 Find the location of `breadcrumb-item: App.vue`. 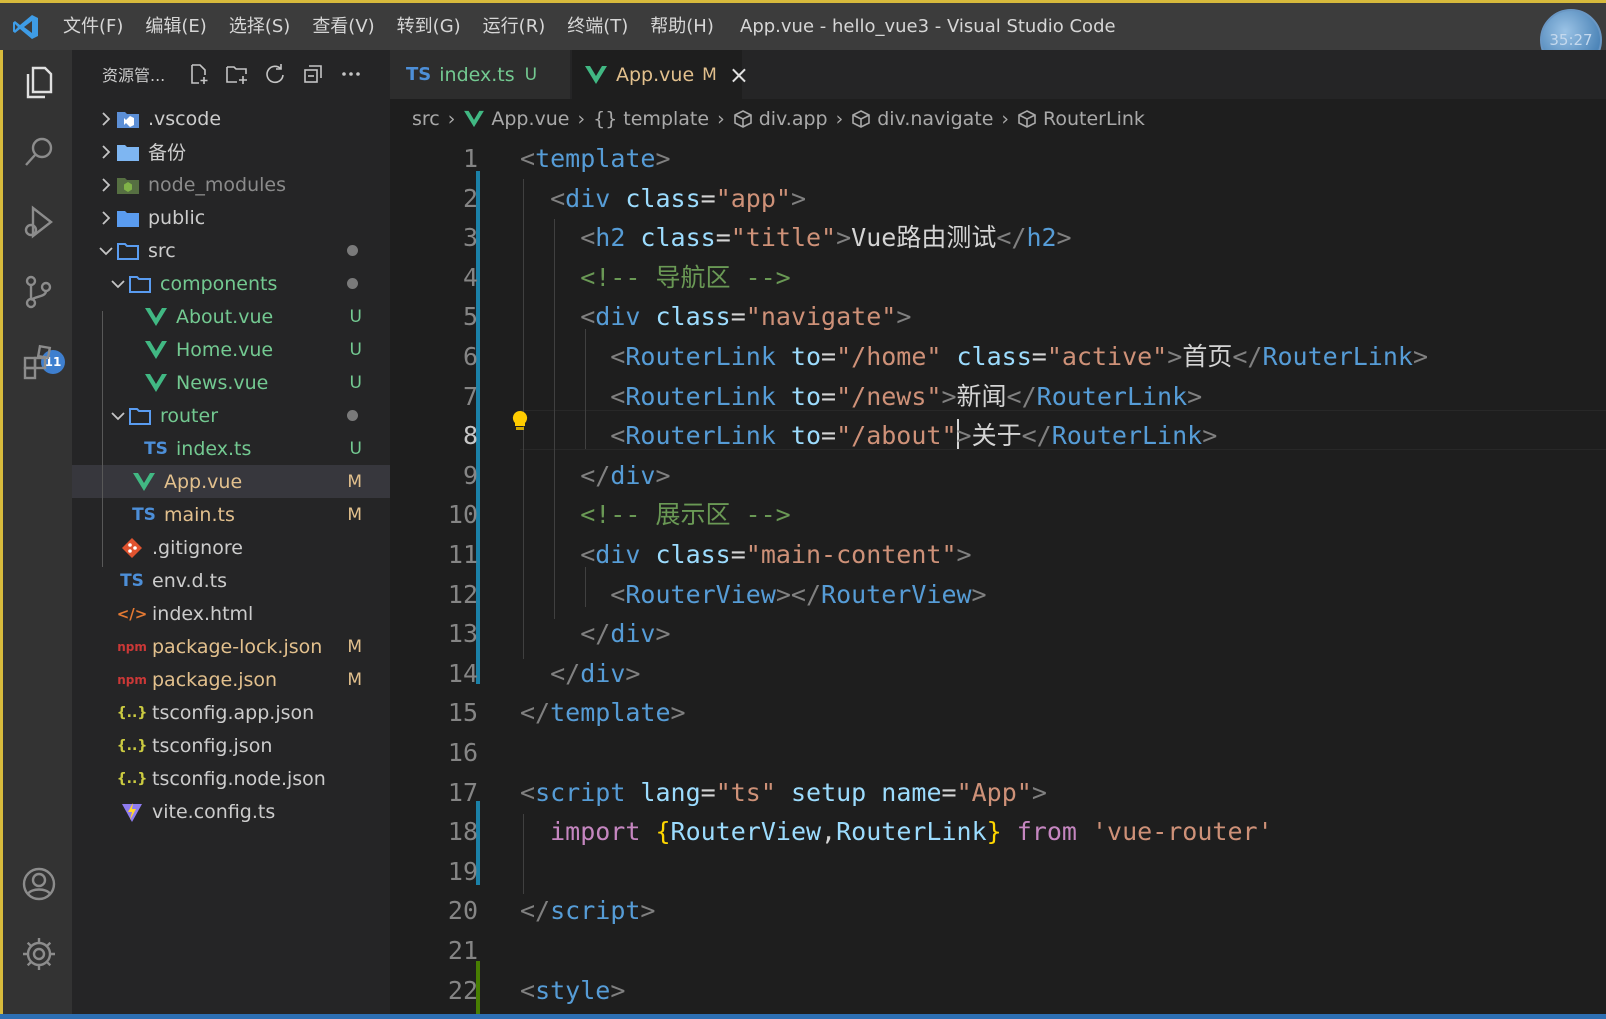

breadcrumb-item: App.vue is located at coordinates (530, 119).